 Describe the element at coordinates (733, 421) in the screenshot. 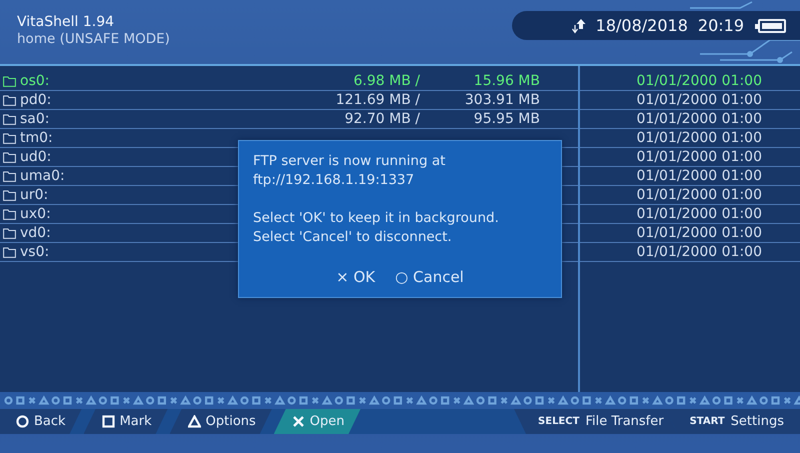

I see `shortcut-button: START Settings` at that location.